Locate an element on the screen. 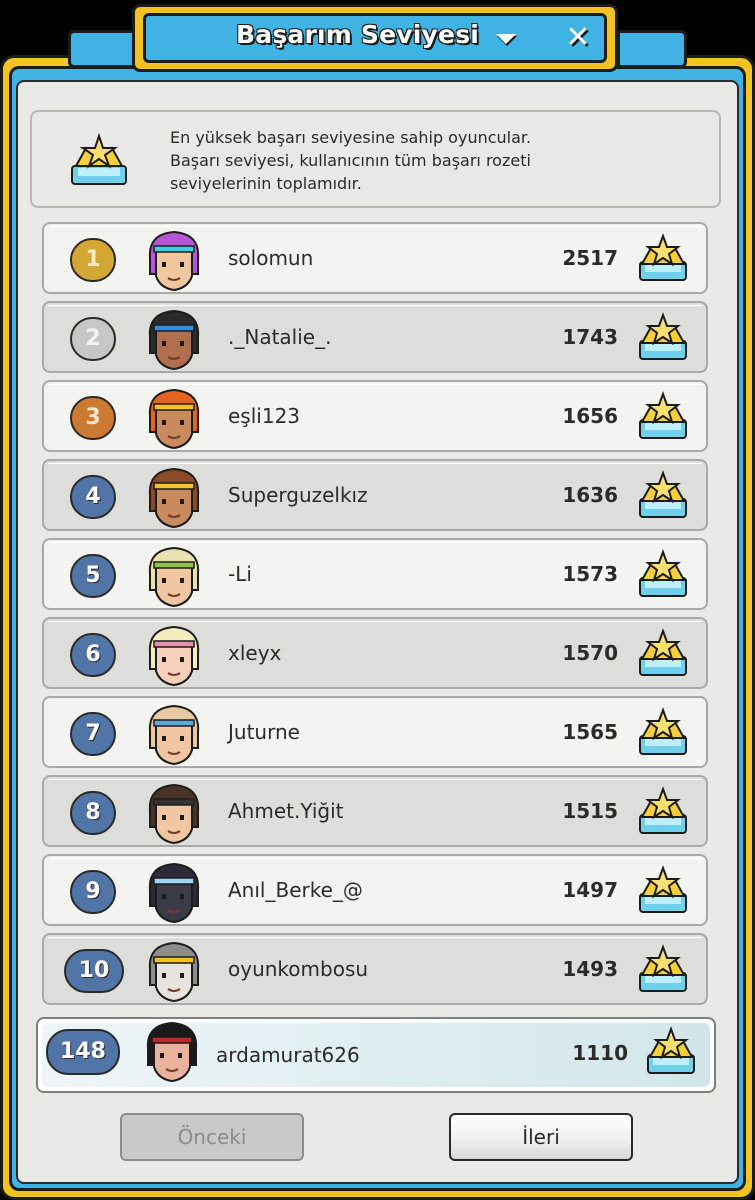 This screenshot has width=755, height=1200. player-score: 1743 is located at coordinates (590, 337).